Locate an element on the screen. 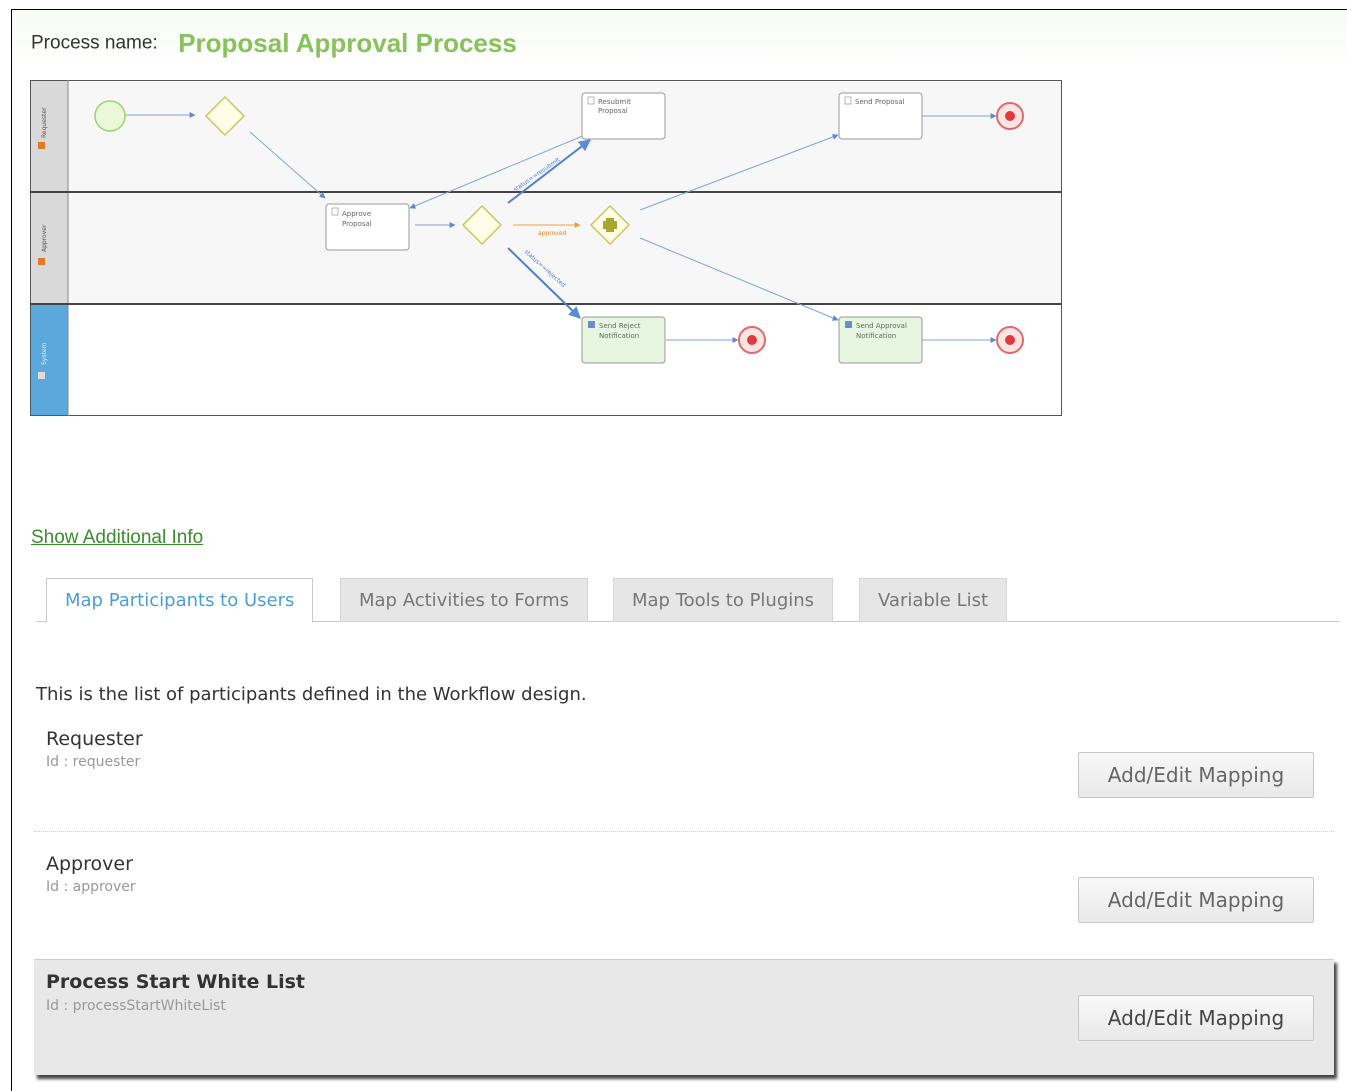 This screenshot has height=1091, width=1347. svg-text: Resubmit is located at coordinates (614, 102).